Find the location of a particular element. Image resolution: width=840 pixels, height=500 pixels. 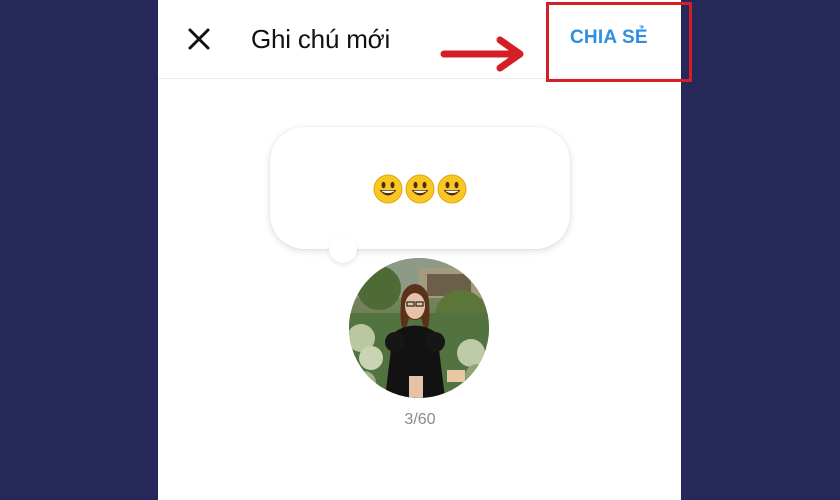

page-title: Ghi chú mới is located at coordinates (321, 39).